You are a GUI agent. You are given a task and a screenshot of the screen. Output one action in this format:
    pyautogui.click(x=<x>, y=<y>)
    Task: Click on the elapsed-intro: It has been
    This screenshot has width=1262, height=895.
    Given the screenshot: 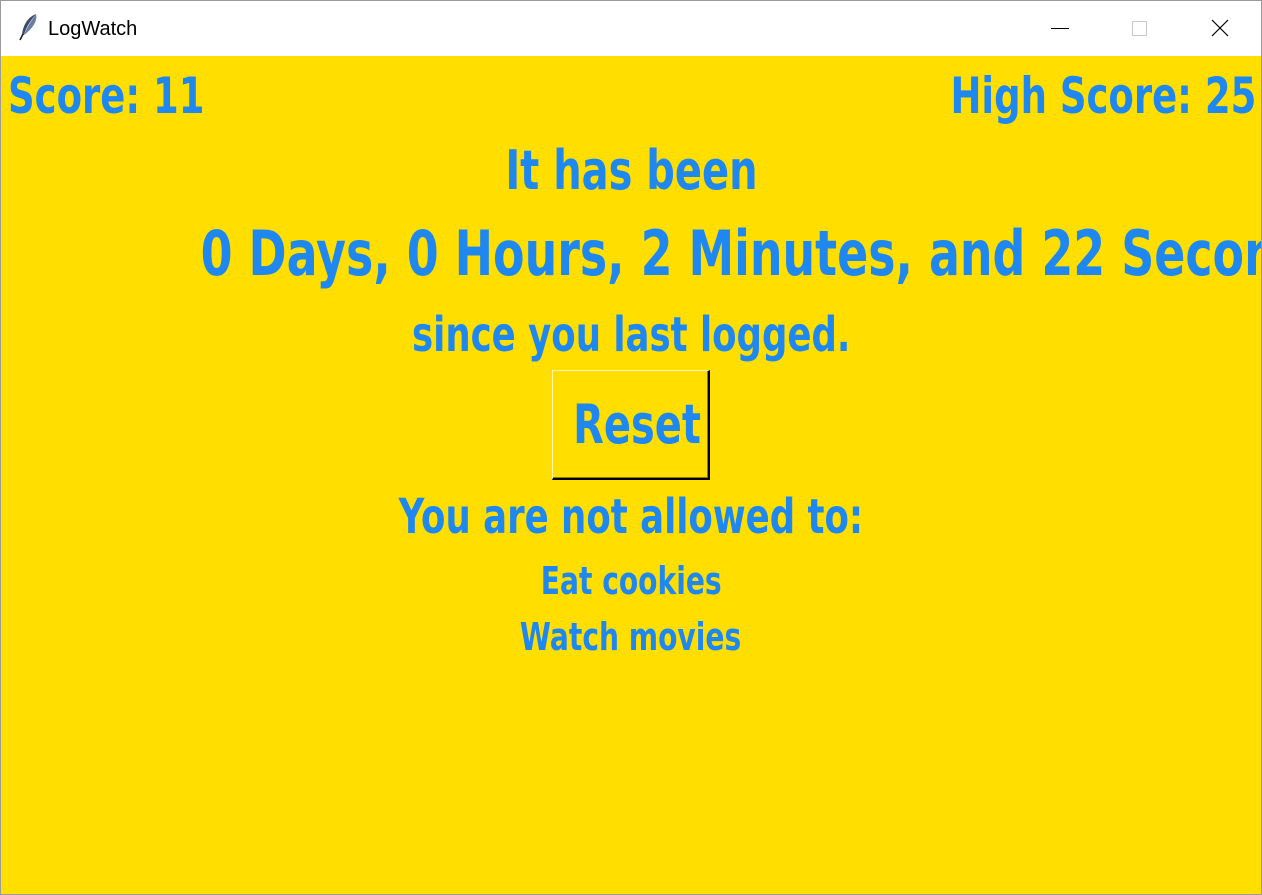 What is the action you would take?
    pyautogui.click(x=631, y=170)
    